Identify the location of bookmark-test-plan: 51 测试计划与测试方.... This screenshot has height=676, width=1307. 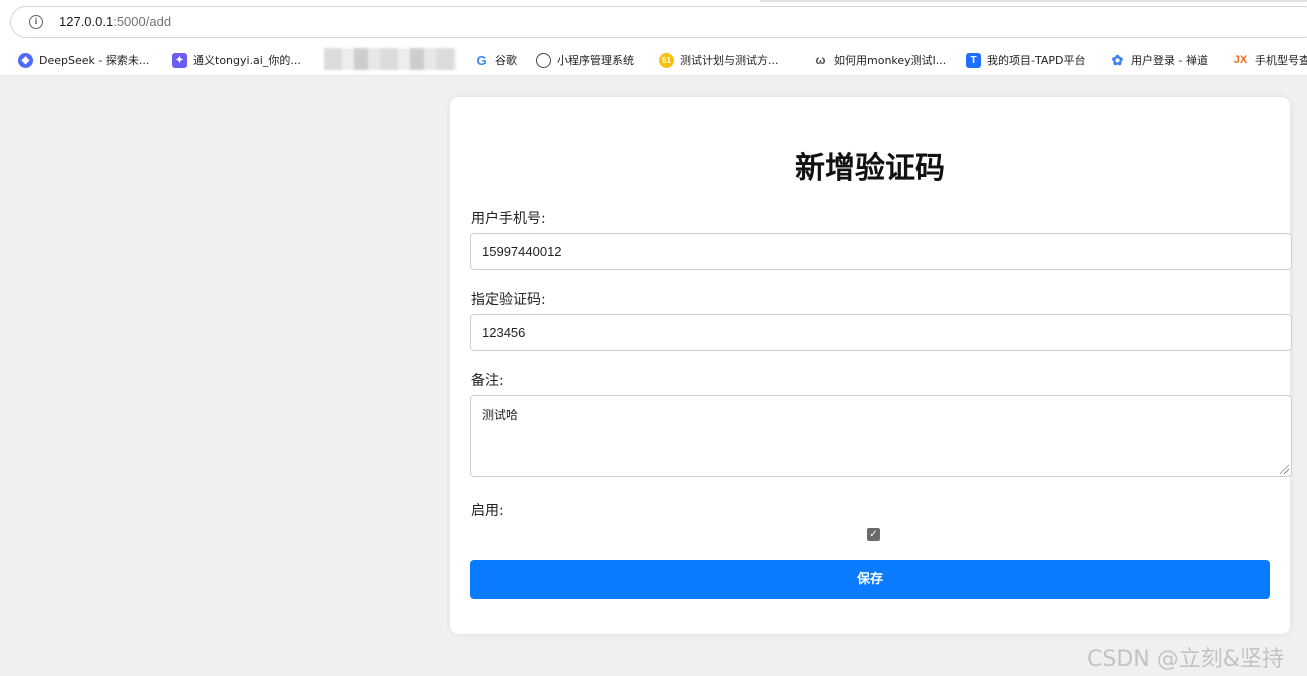
(729, 60).